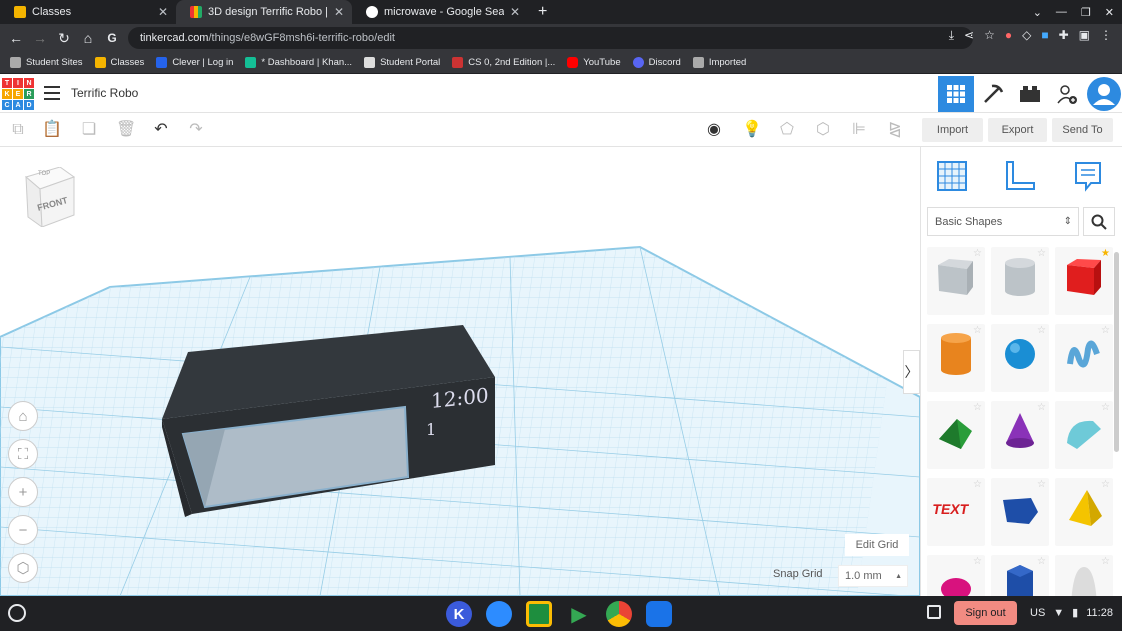 The height and width of the screenshot is (631, 1122). What do you see at coordinates (1044, 35) in the screenshot?
I see `extension-icon: ■` at bounding box center [1044, 35].